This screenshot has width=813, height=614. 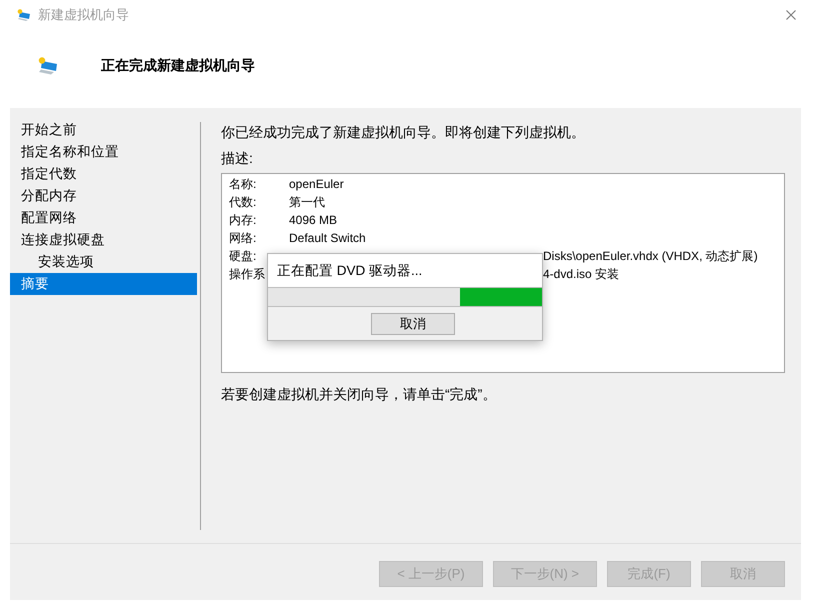 What do you see at coordinates (103, 152) in the screenshot?
I see `sidebar-item: 指定名称和位置` at bounding box center [103, 152].